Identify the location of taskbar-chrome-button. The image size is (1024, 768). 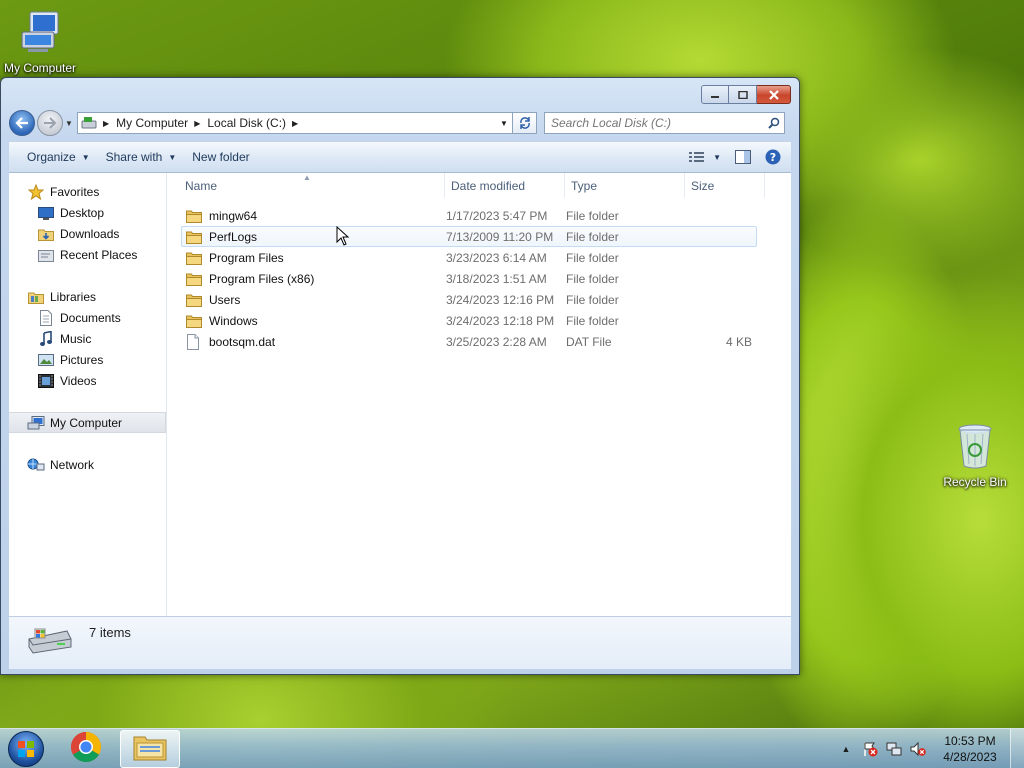
(86, 749).